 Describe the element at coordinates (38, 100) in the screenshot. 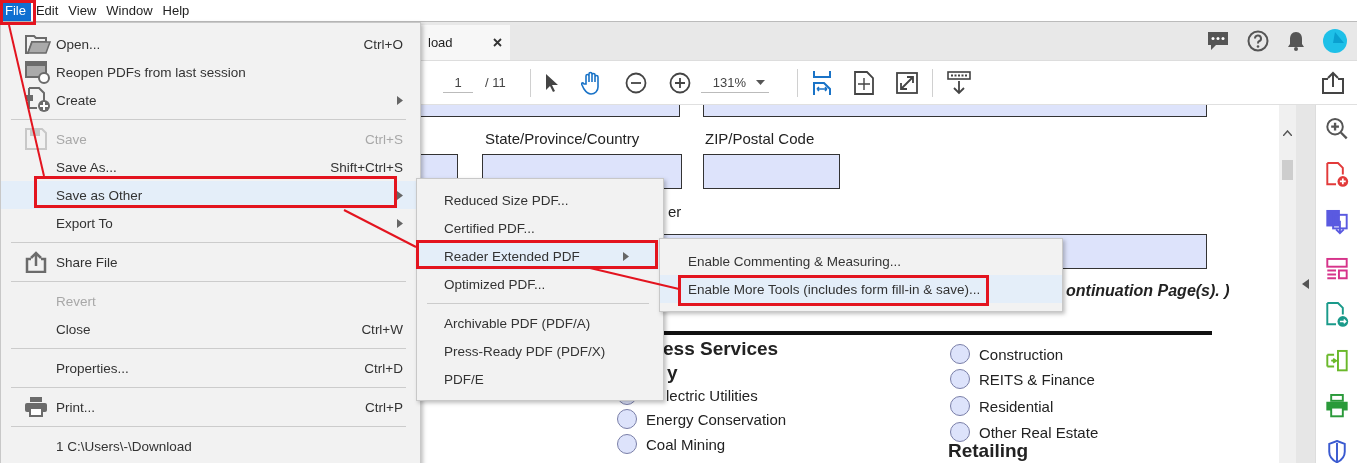

I see `create-file-icon` at that location.